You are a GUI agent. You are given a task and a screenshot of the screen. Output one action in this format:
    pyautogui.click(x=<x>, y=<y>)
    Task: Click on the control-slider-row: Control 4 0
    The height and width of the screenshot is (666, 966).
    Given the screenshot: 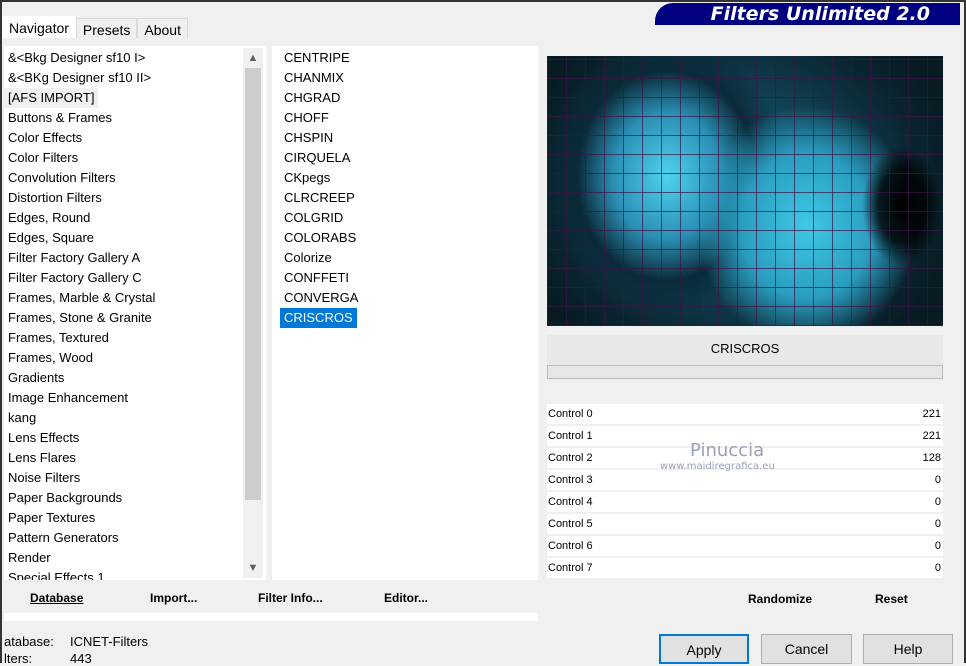 What is the action you would take?
    pyautogui.click(x=745, y=503)
    